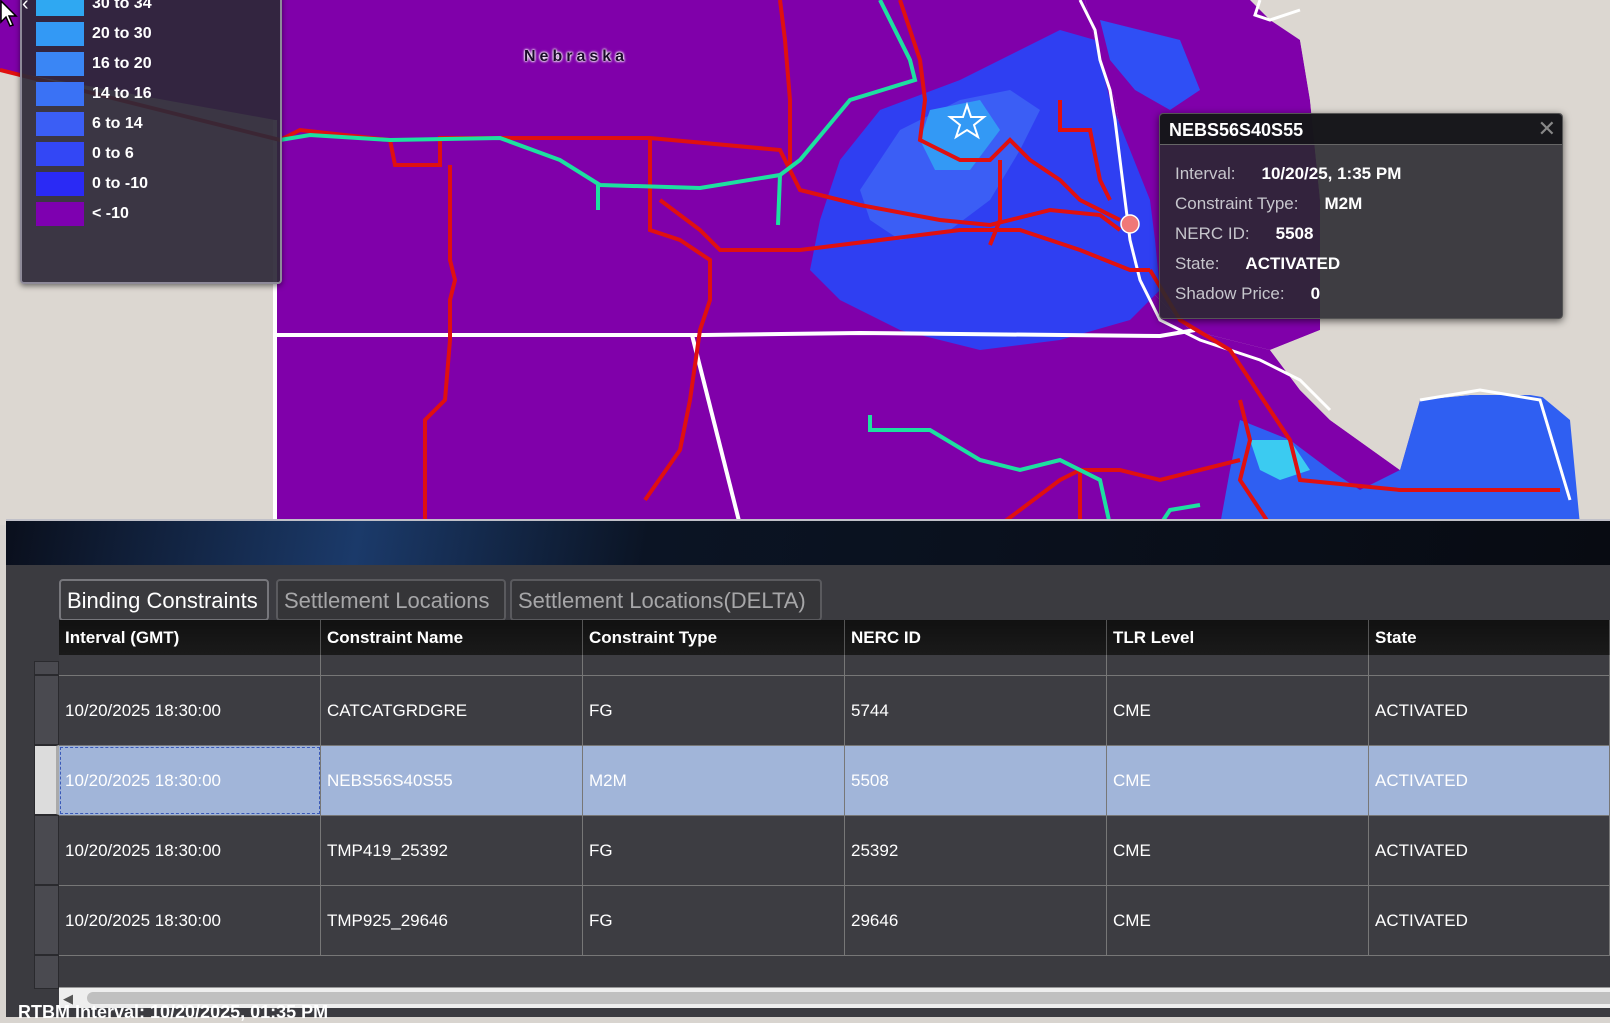 The image size is (1610, 1023). I want to click on cell-constraint-name: CATCATGRDGRE, so click(452, 710).